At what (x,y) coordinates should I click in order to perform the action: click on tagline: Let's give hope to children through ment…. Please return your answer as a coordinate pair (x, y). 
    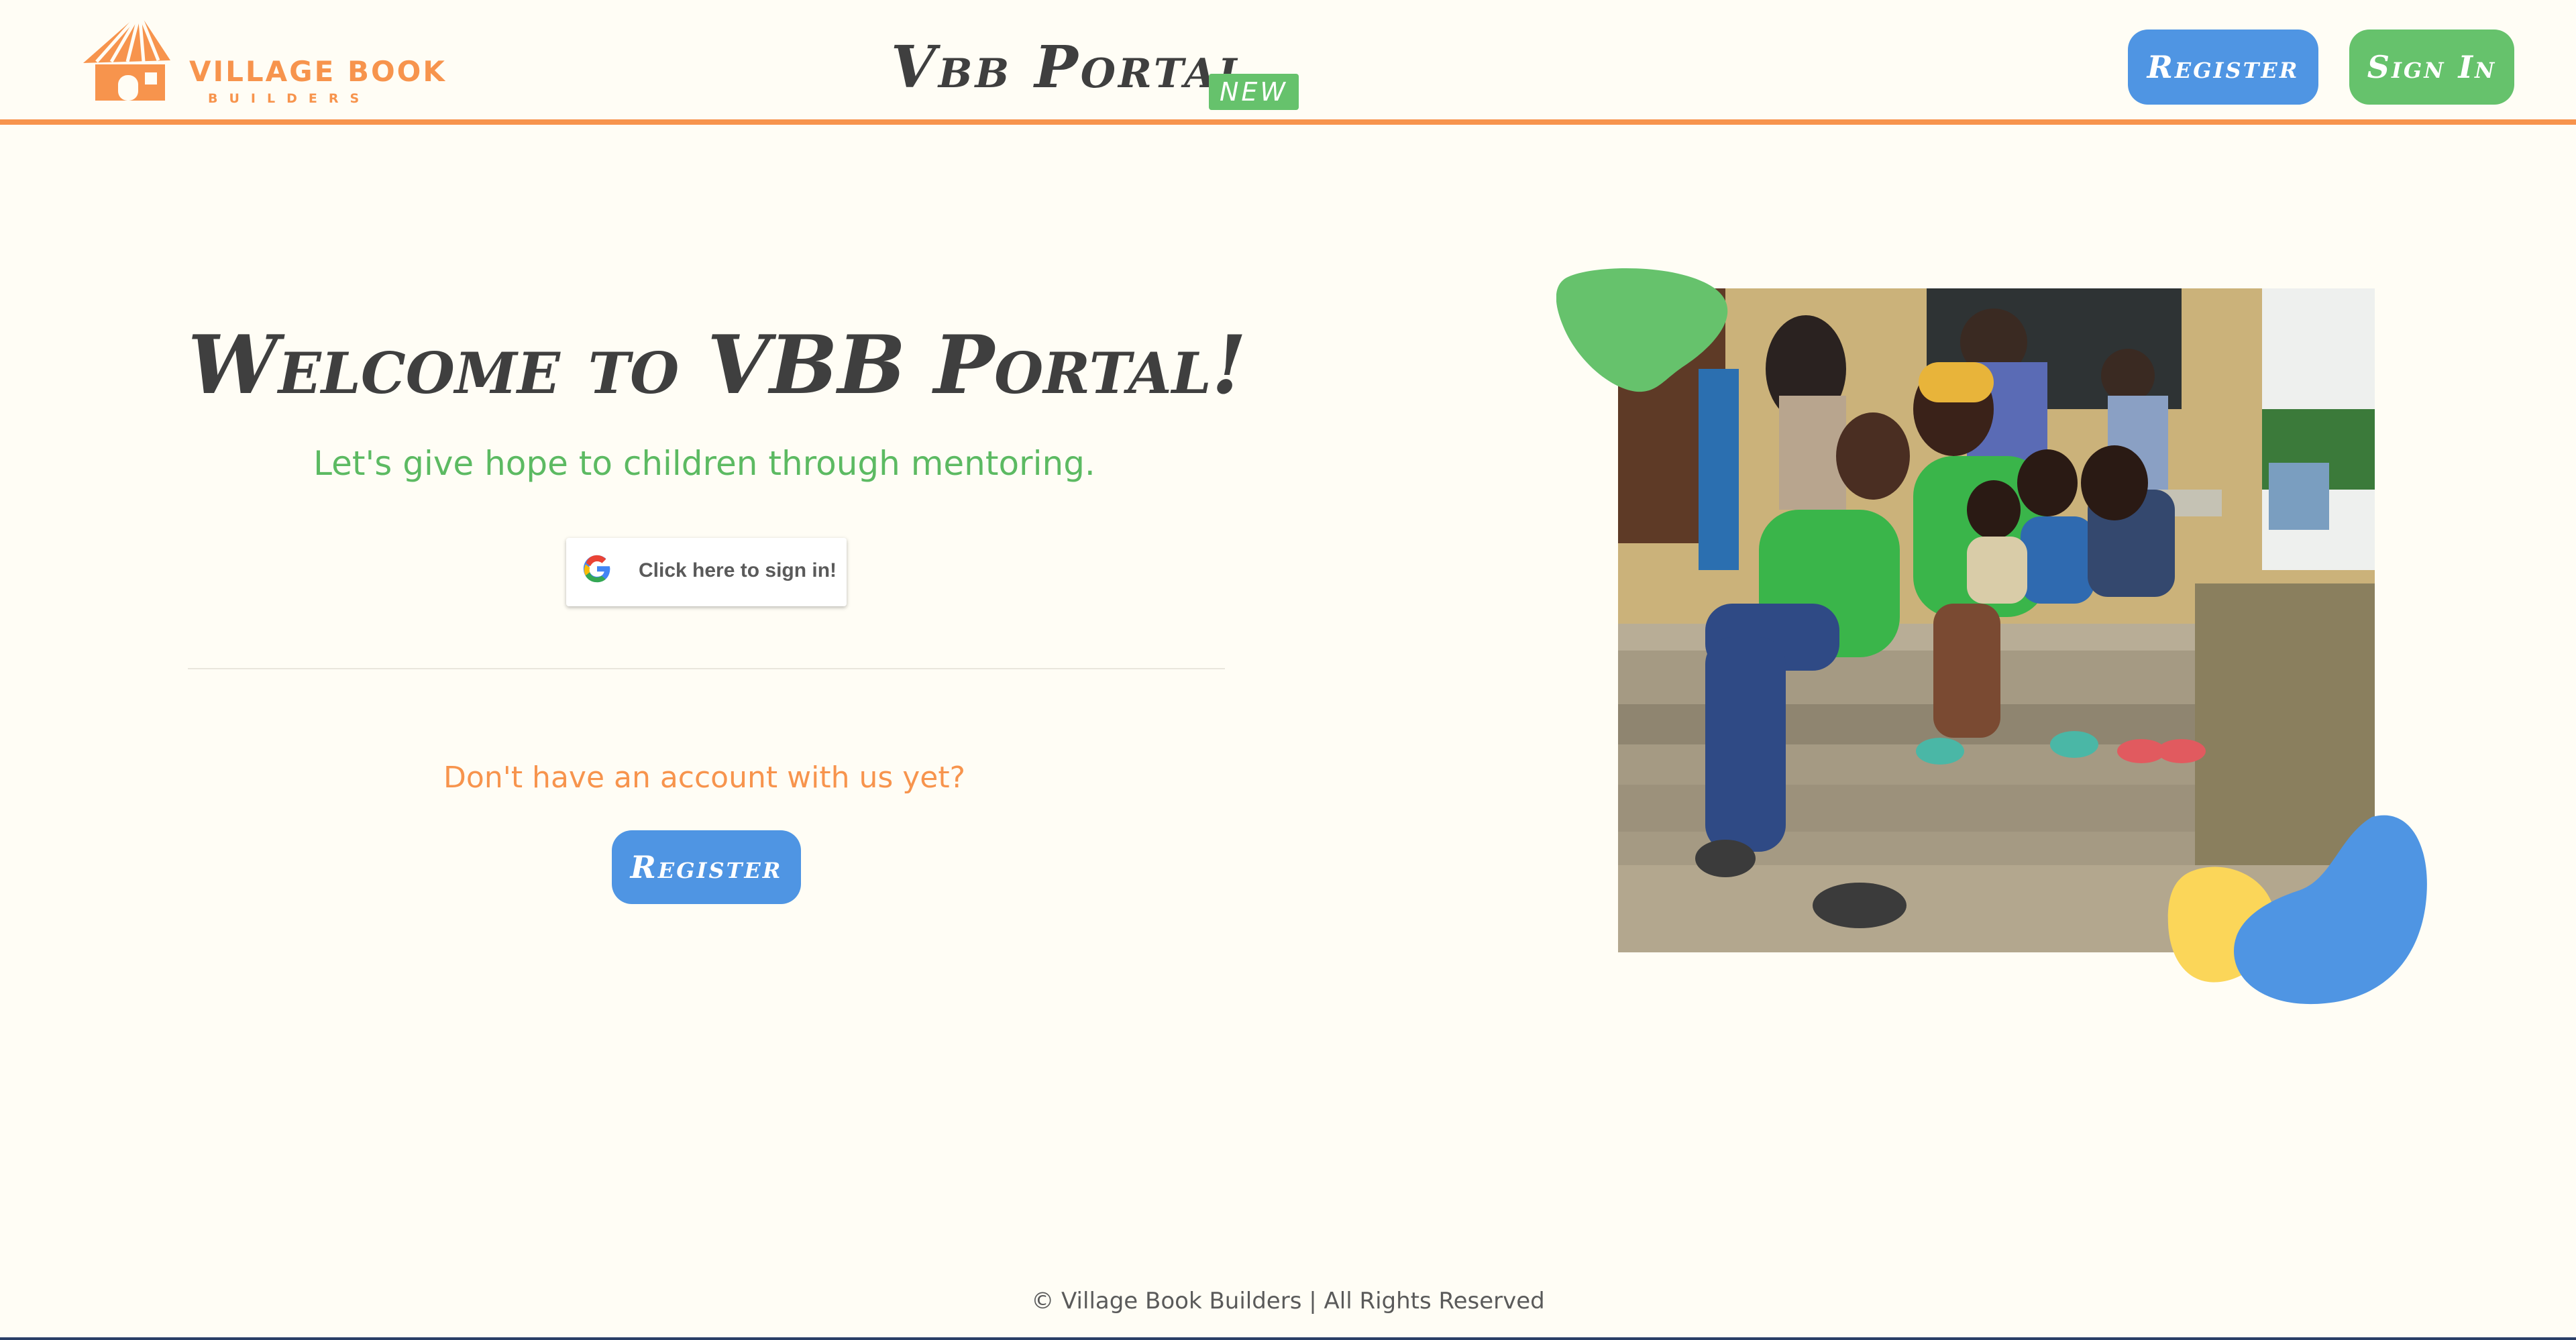
    Looking at the image, I should click on (704, 463).